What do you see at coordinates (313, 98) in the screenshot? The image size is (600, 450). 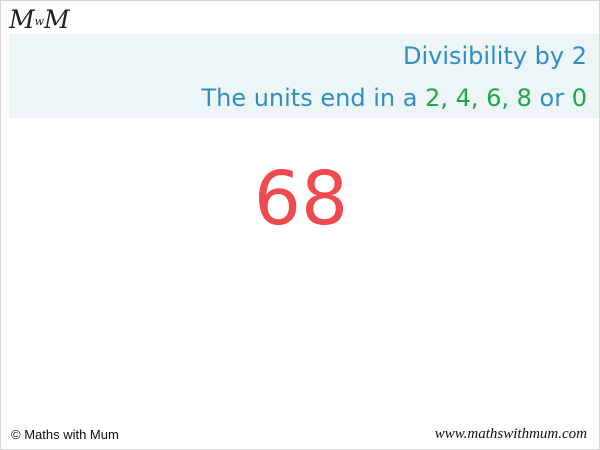 I see `rule-prefix: The units end in a` at bounding box center [313, 98].